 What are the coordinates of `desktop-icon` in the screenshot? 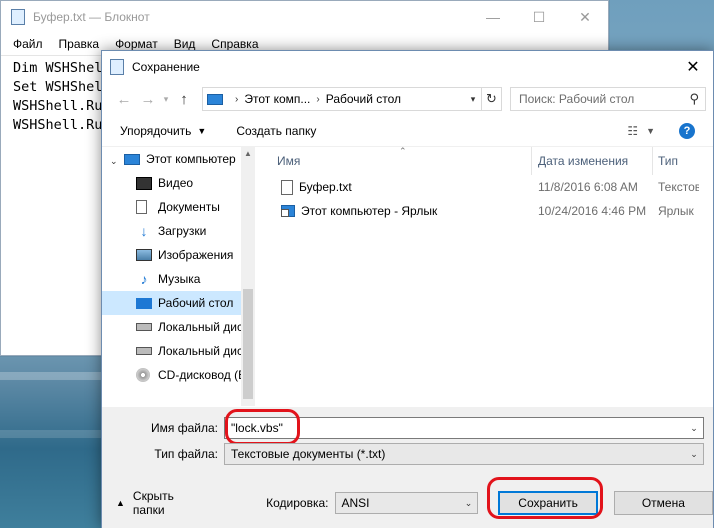 It's located at (144, 303).